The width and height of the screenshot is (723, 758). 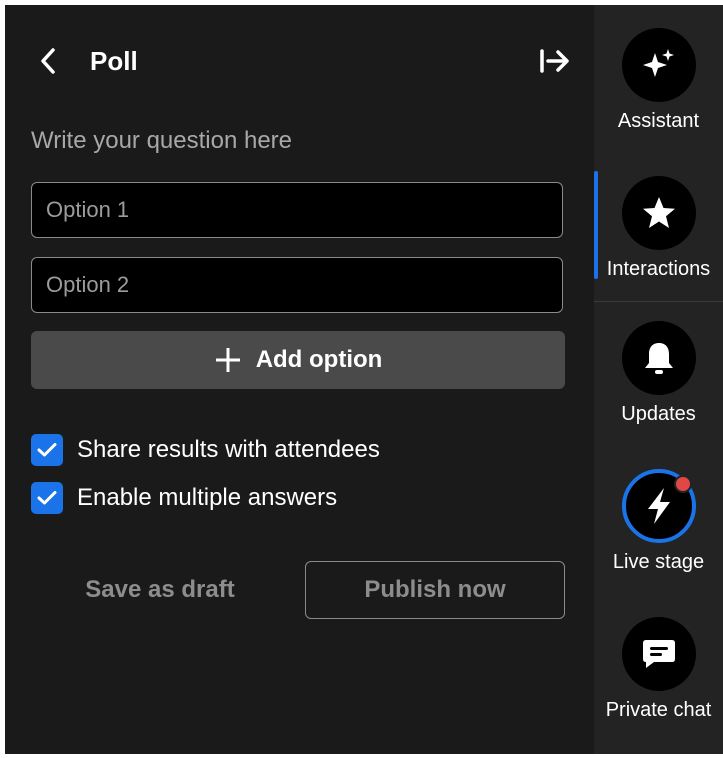 I want to click on updates-button-circle, so click(x=658, y=358).